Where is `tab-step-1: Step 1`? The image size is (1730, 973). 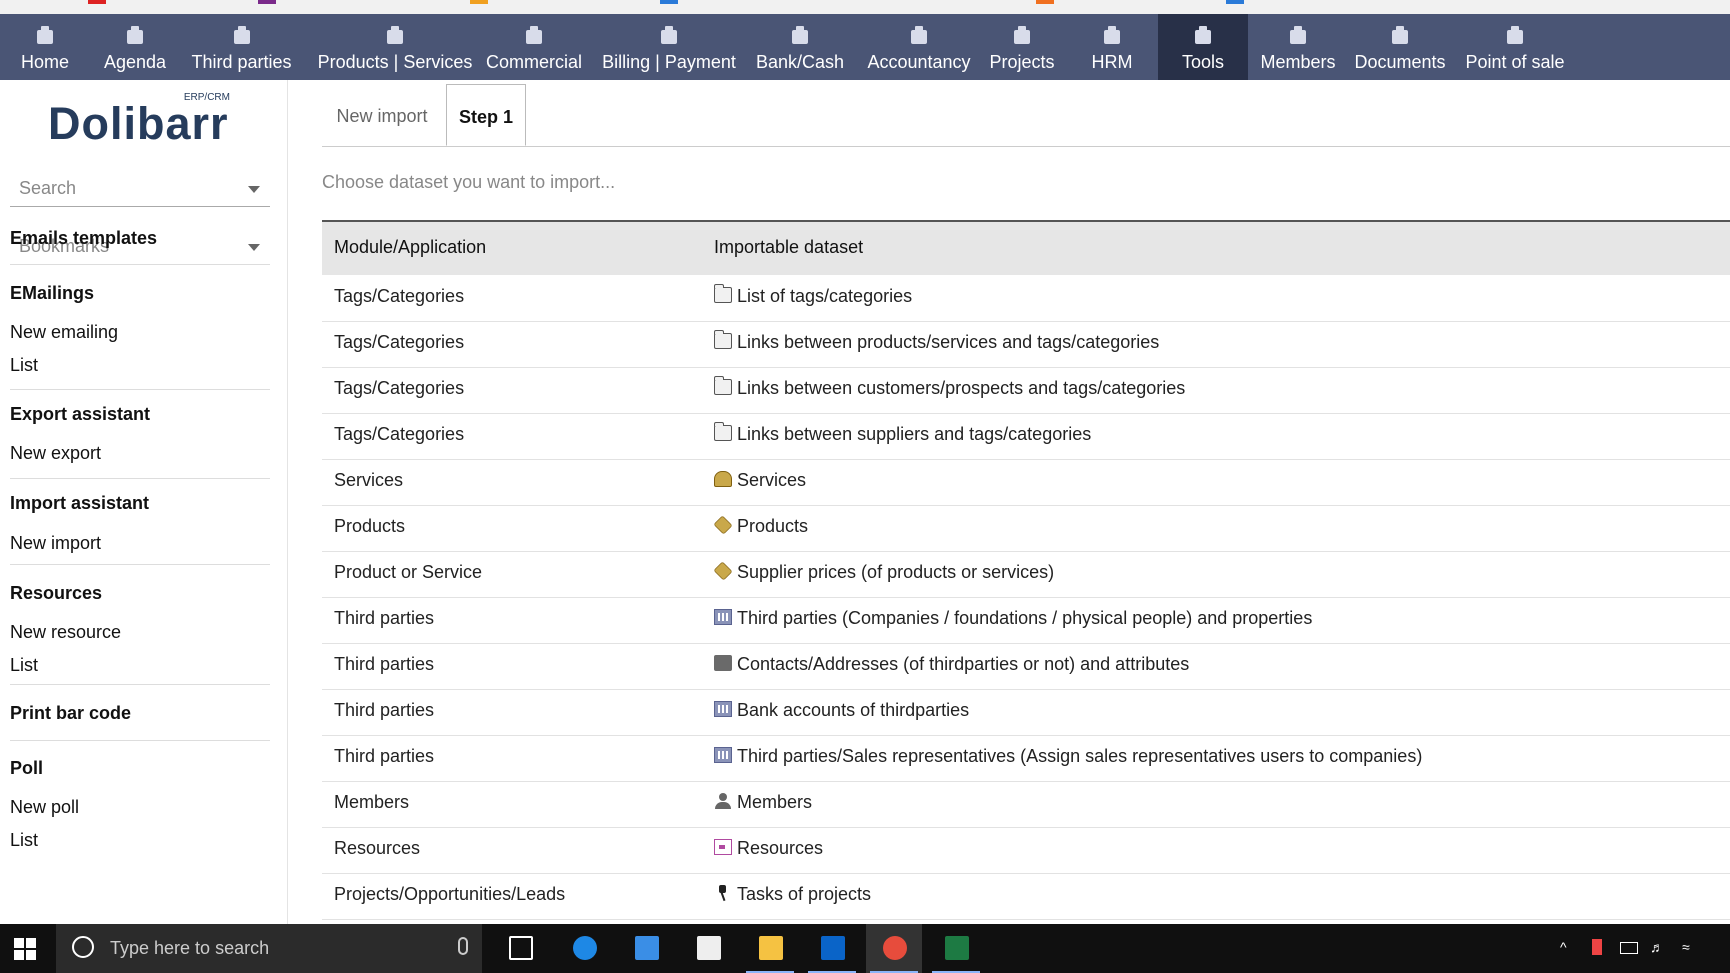 tab-step-1: Step 1 is located at coordinates (486, 115).